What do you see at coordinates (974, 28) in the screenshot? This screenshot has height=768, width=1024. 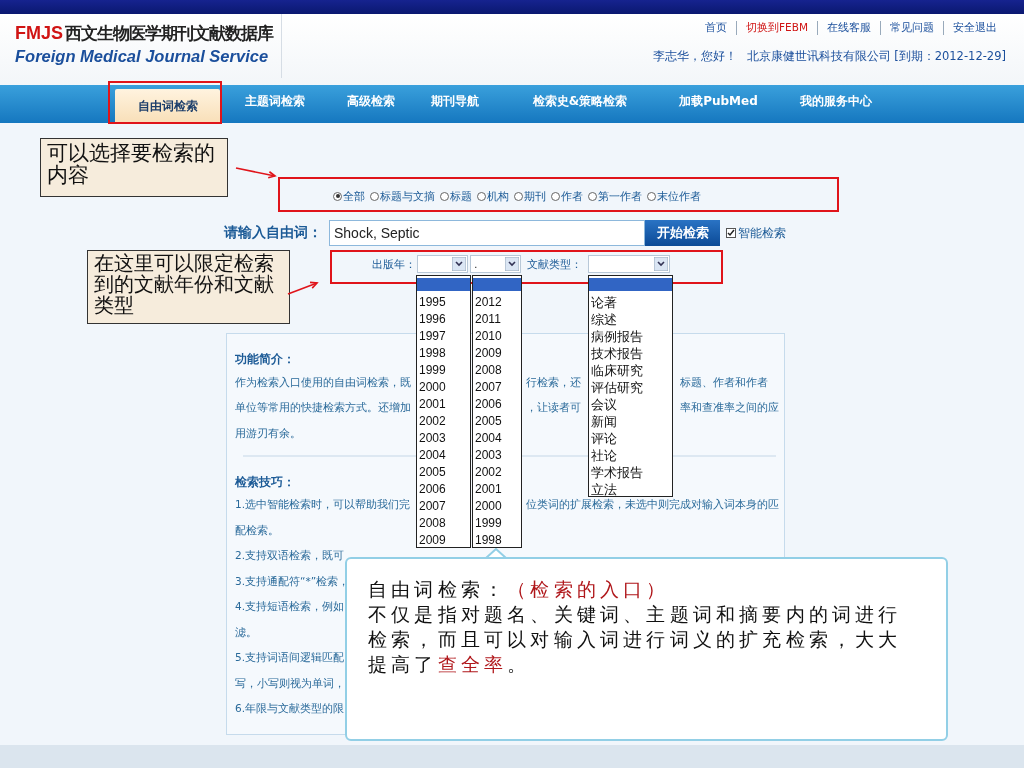 I see `header-link: 安全退出` at bounding box center [974, 28].